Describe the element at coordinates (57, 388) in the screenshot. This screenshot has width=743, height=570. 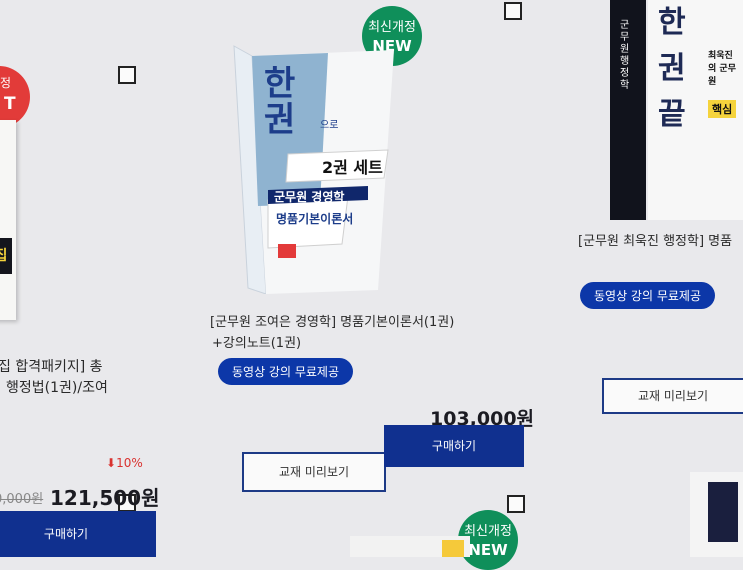
I see `left-product-title-line2: 행정법(1권)/조여` at that location.